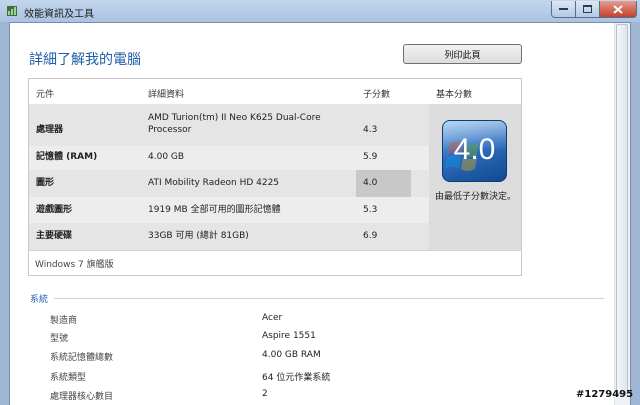 The width and height of the screenshot is (640, 405). What do you see at coordinates (45, 183) in the screenshot?
I see `row-component: 圖形` at bounding box center [45, 183].